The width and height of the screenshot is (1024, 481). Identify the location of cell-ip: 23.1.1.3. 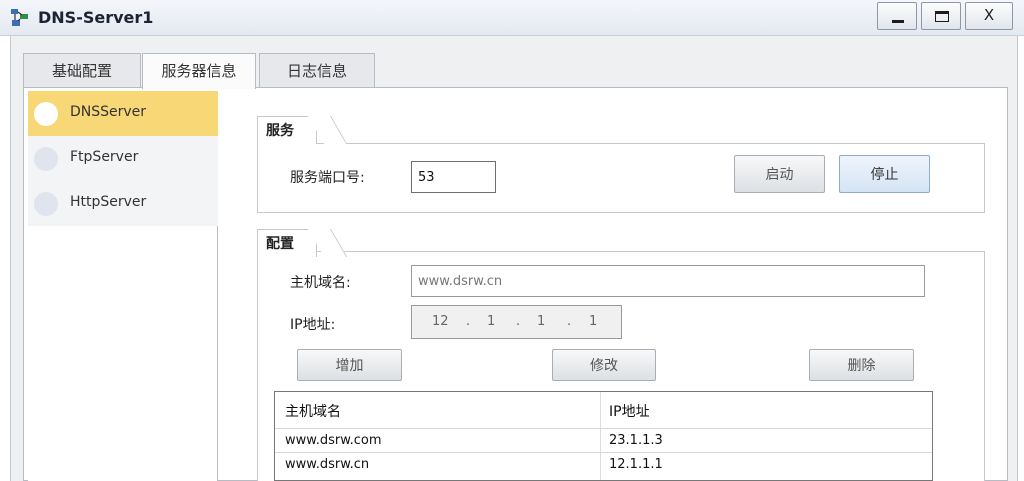
(636, 440).